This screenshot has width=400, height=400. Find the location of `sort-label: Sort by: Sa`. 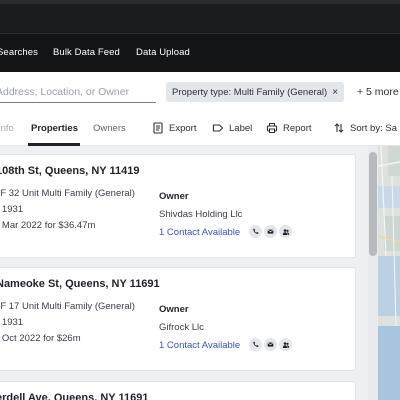

sort-label: Sort by: Sa is located at coordinates (373, 128).